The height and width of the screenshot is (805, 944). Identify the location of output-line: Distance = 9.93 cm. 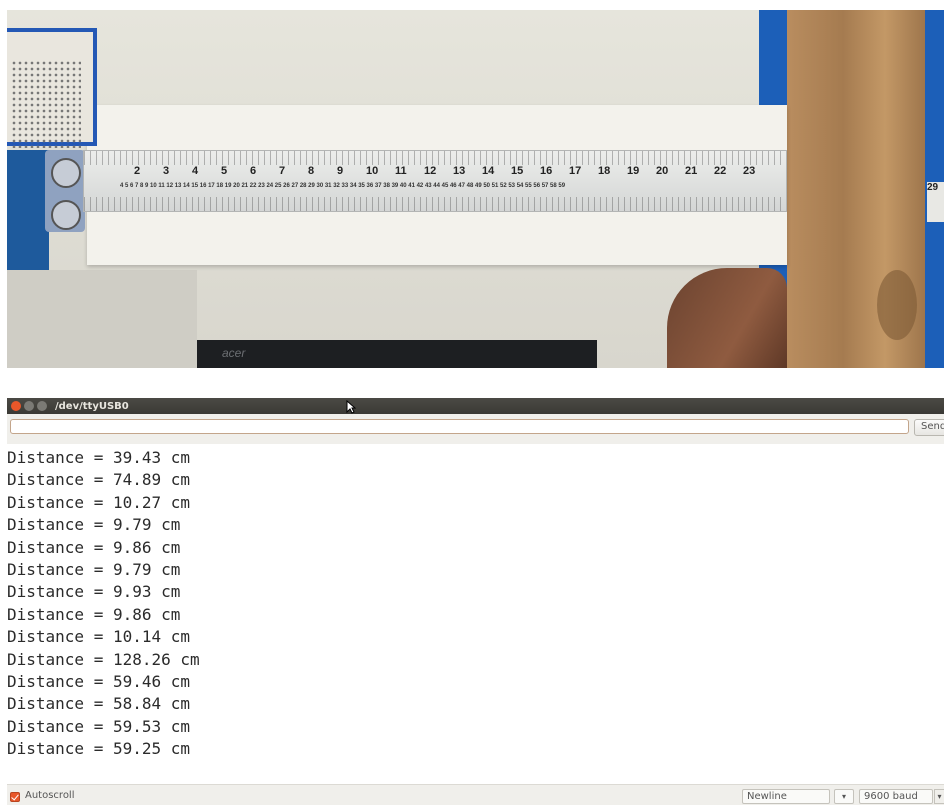
(94, 592).